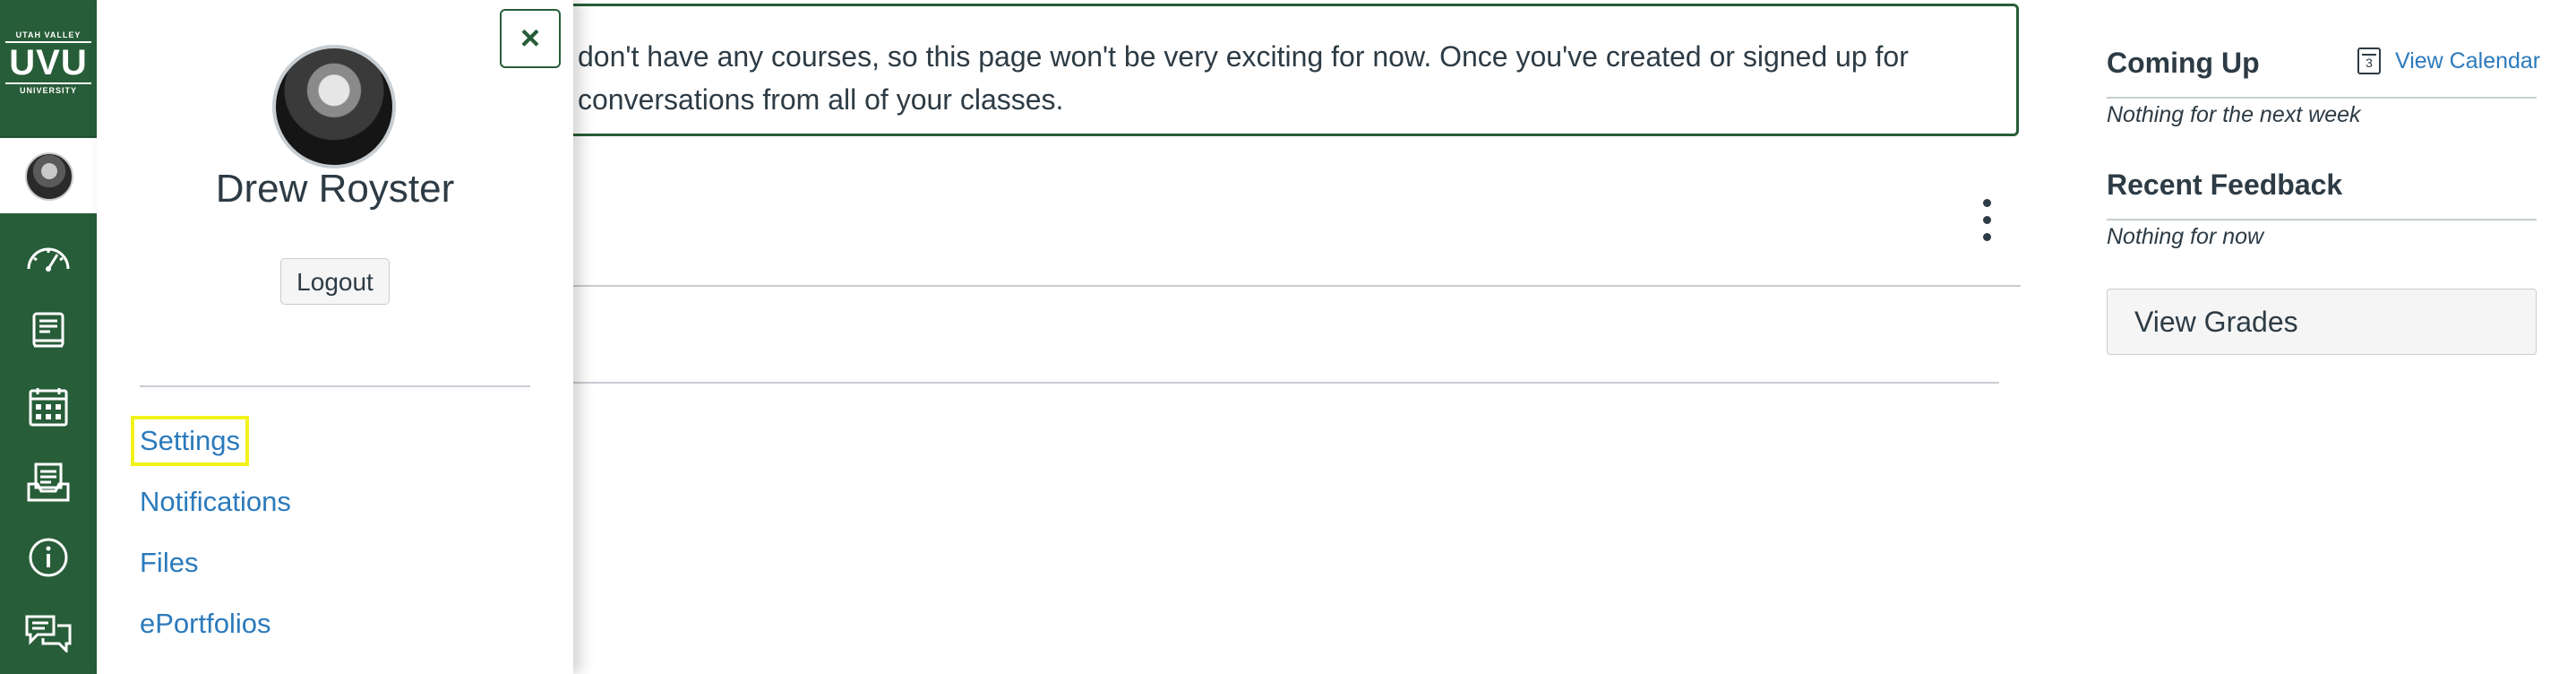  I want to click on avatar, so click(49, 177).